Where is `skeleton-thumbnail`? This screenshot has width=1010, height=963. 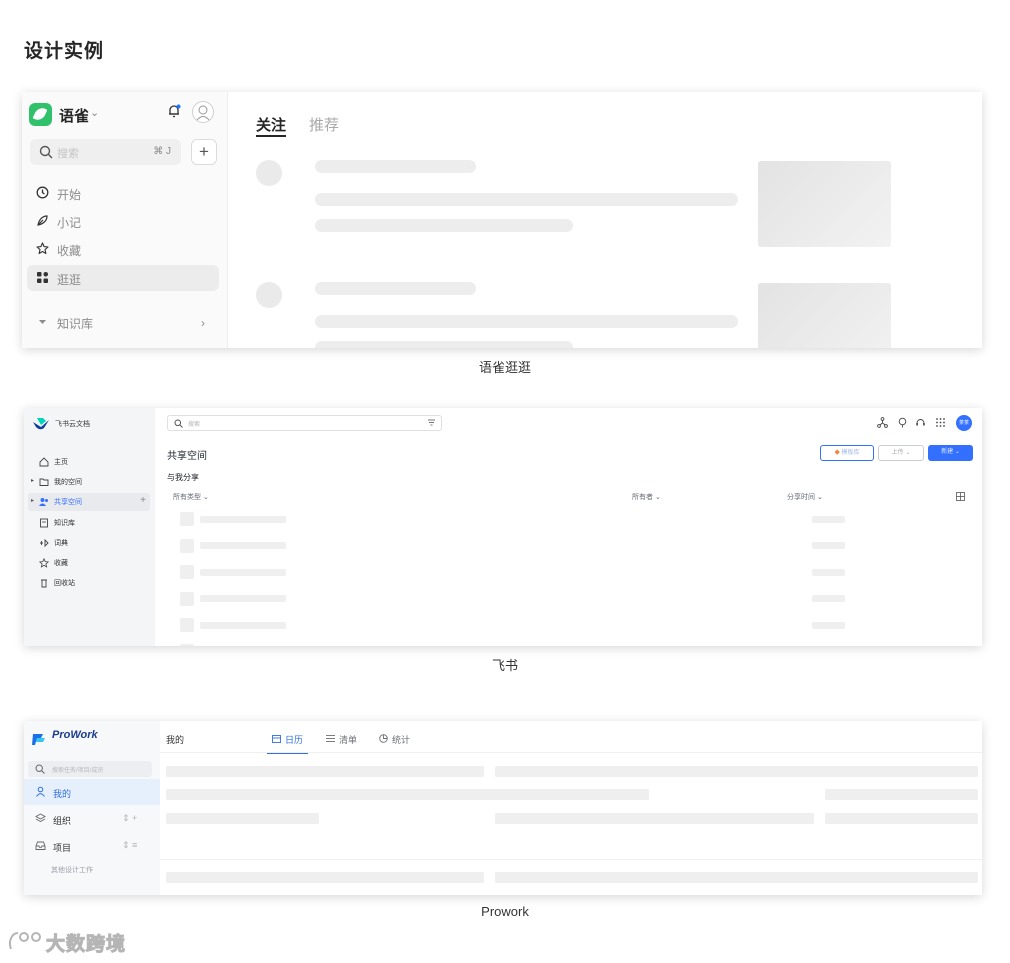 skeleton-thumbnail is located at coordinates (824, 204).